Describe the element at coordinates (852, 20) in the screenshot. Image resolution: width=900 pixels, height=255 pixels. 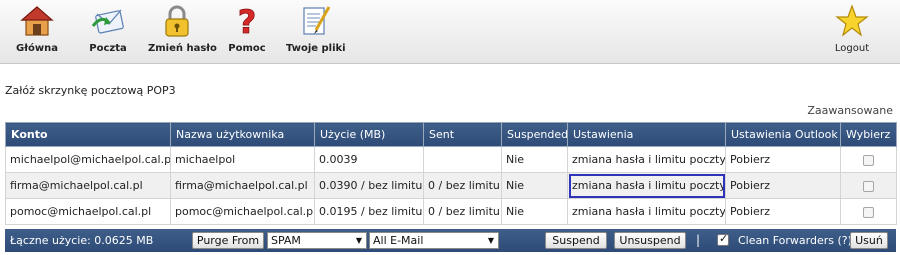
I see `star-icon` at that location.